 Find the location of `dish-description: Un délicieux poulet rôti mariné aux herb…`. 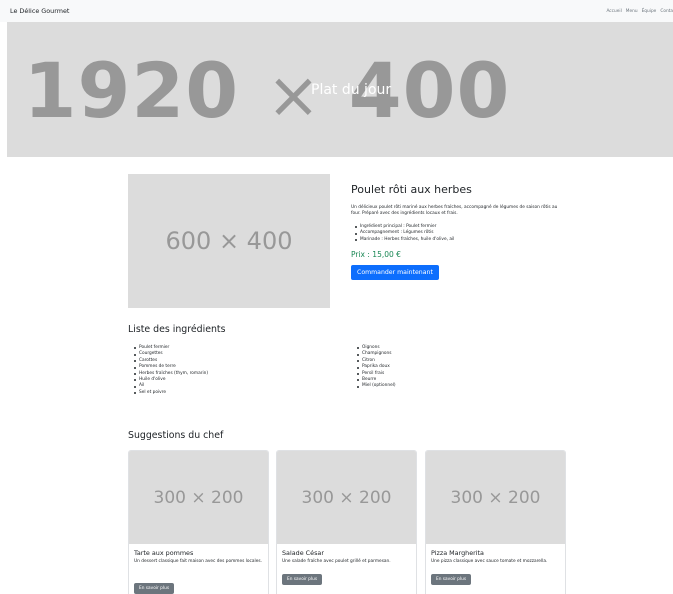

dish-description: Un délicieux poulet rôti mariné aux herb… is located at coordinates (454, 211).